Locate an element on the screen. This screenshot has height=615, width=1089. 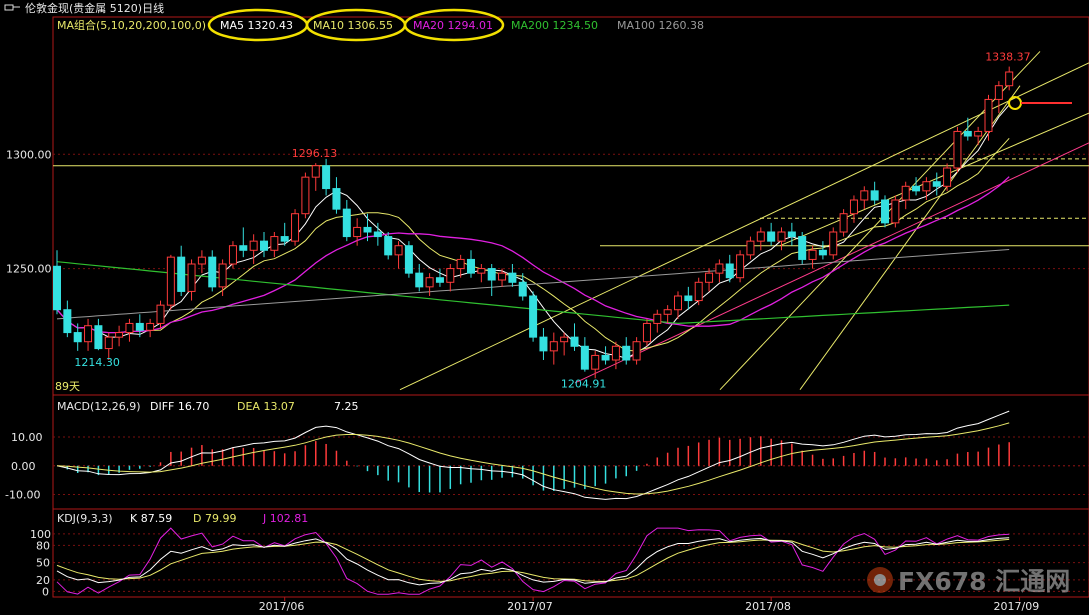
kdj-tick-label: 0 is located at coordinates (45, 591).